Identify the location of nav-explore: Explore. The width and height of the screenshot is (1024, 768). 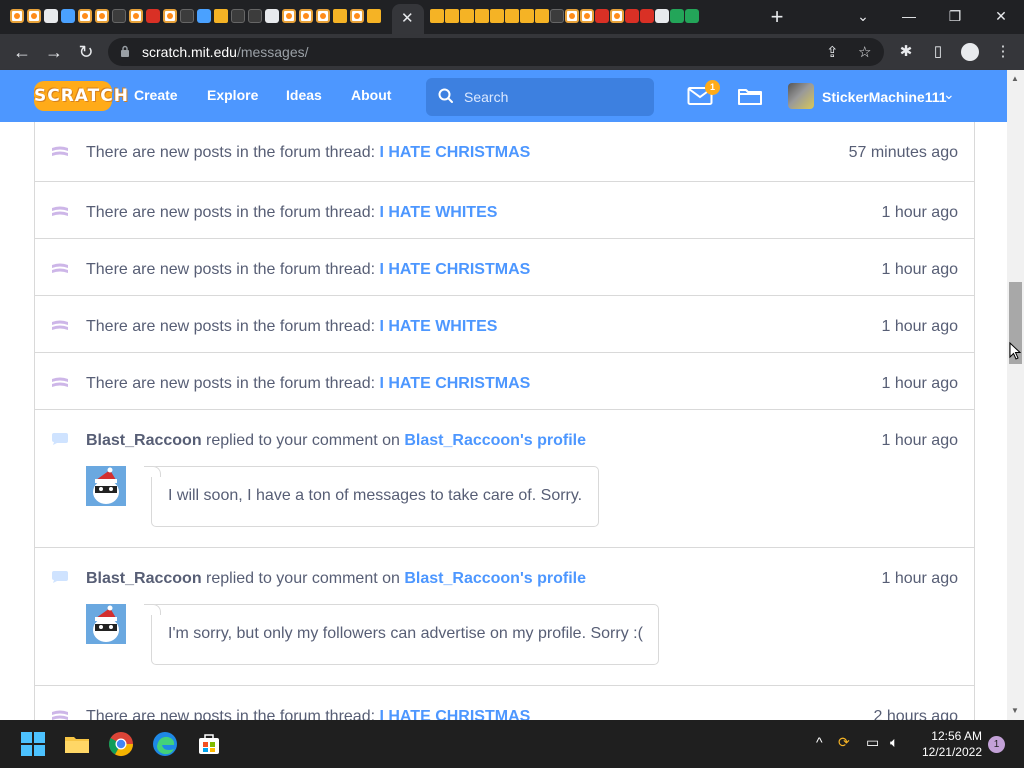
(232, 95).